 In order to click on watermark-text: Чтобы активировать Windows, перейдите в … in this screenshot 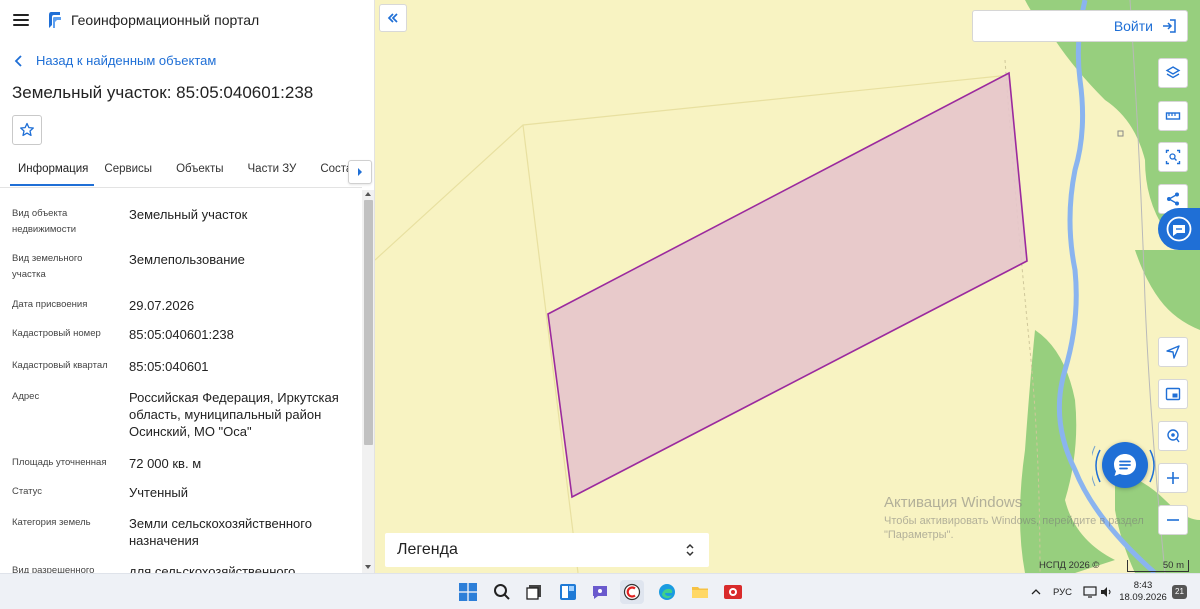, I will do `click(1014, 521)`.